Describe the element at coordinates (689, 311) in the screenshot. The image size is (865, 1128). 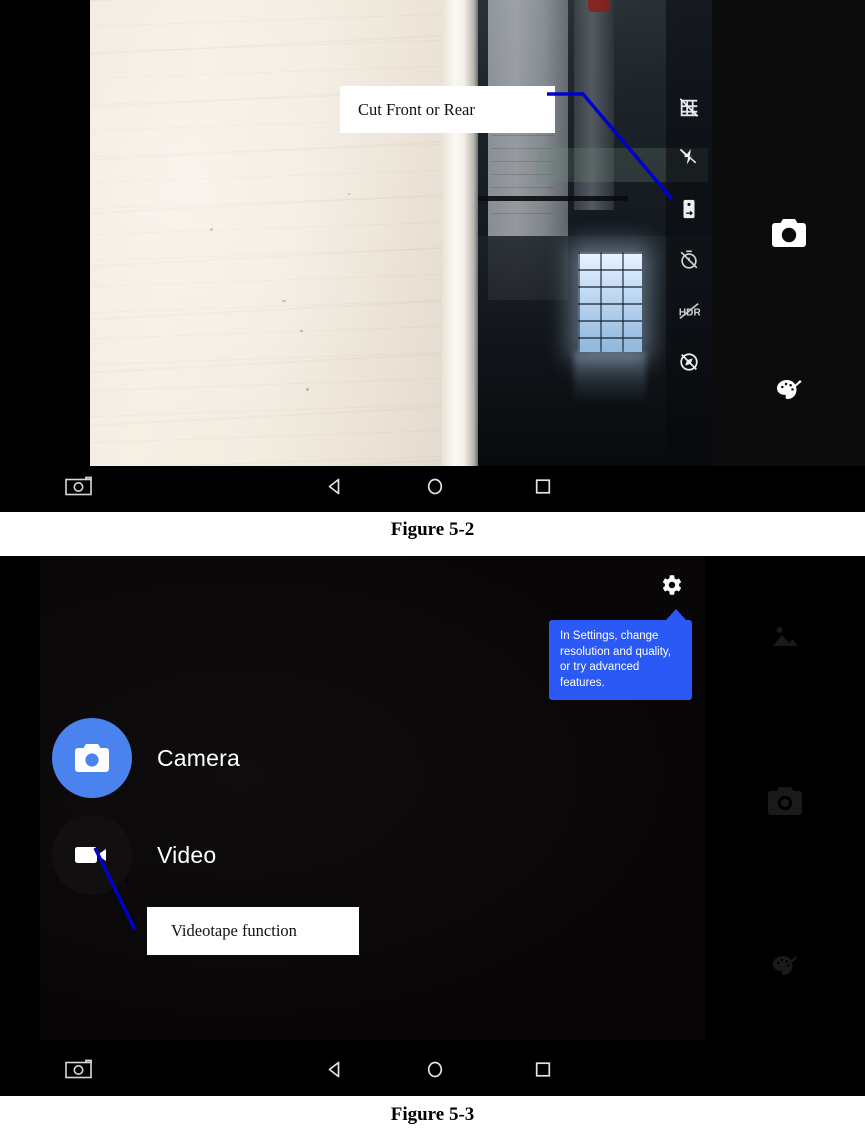
I see `hdr-off-icon: HDR` at that location.